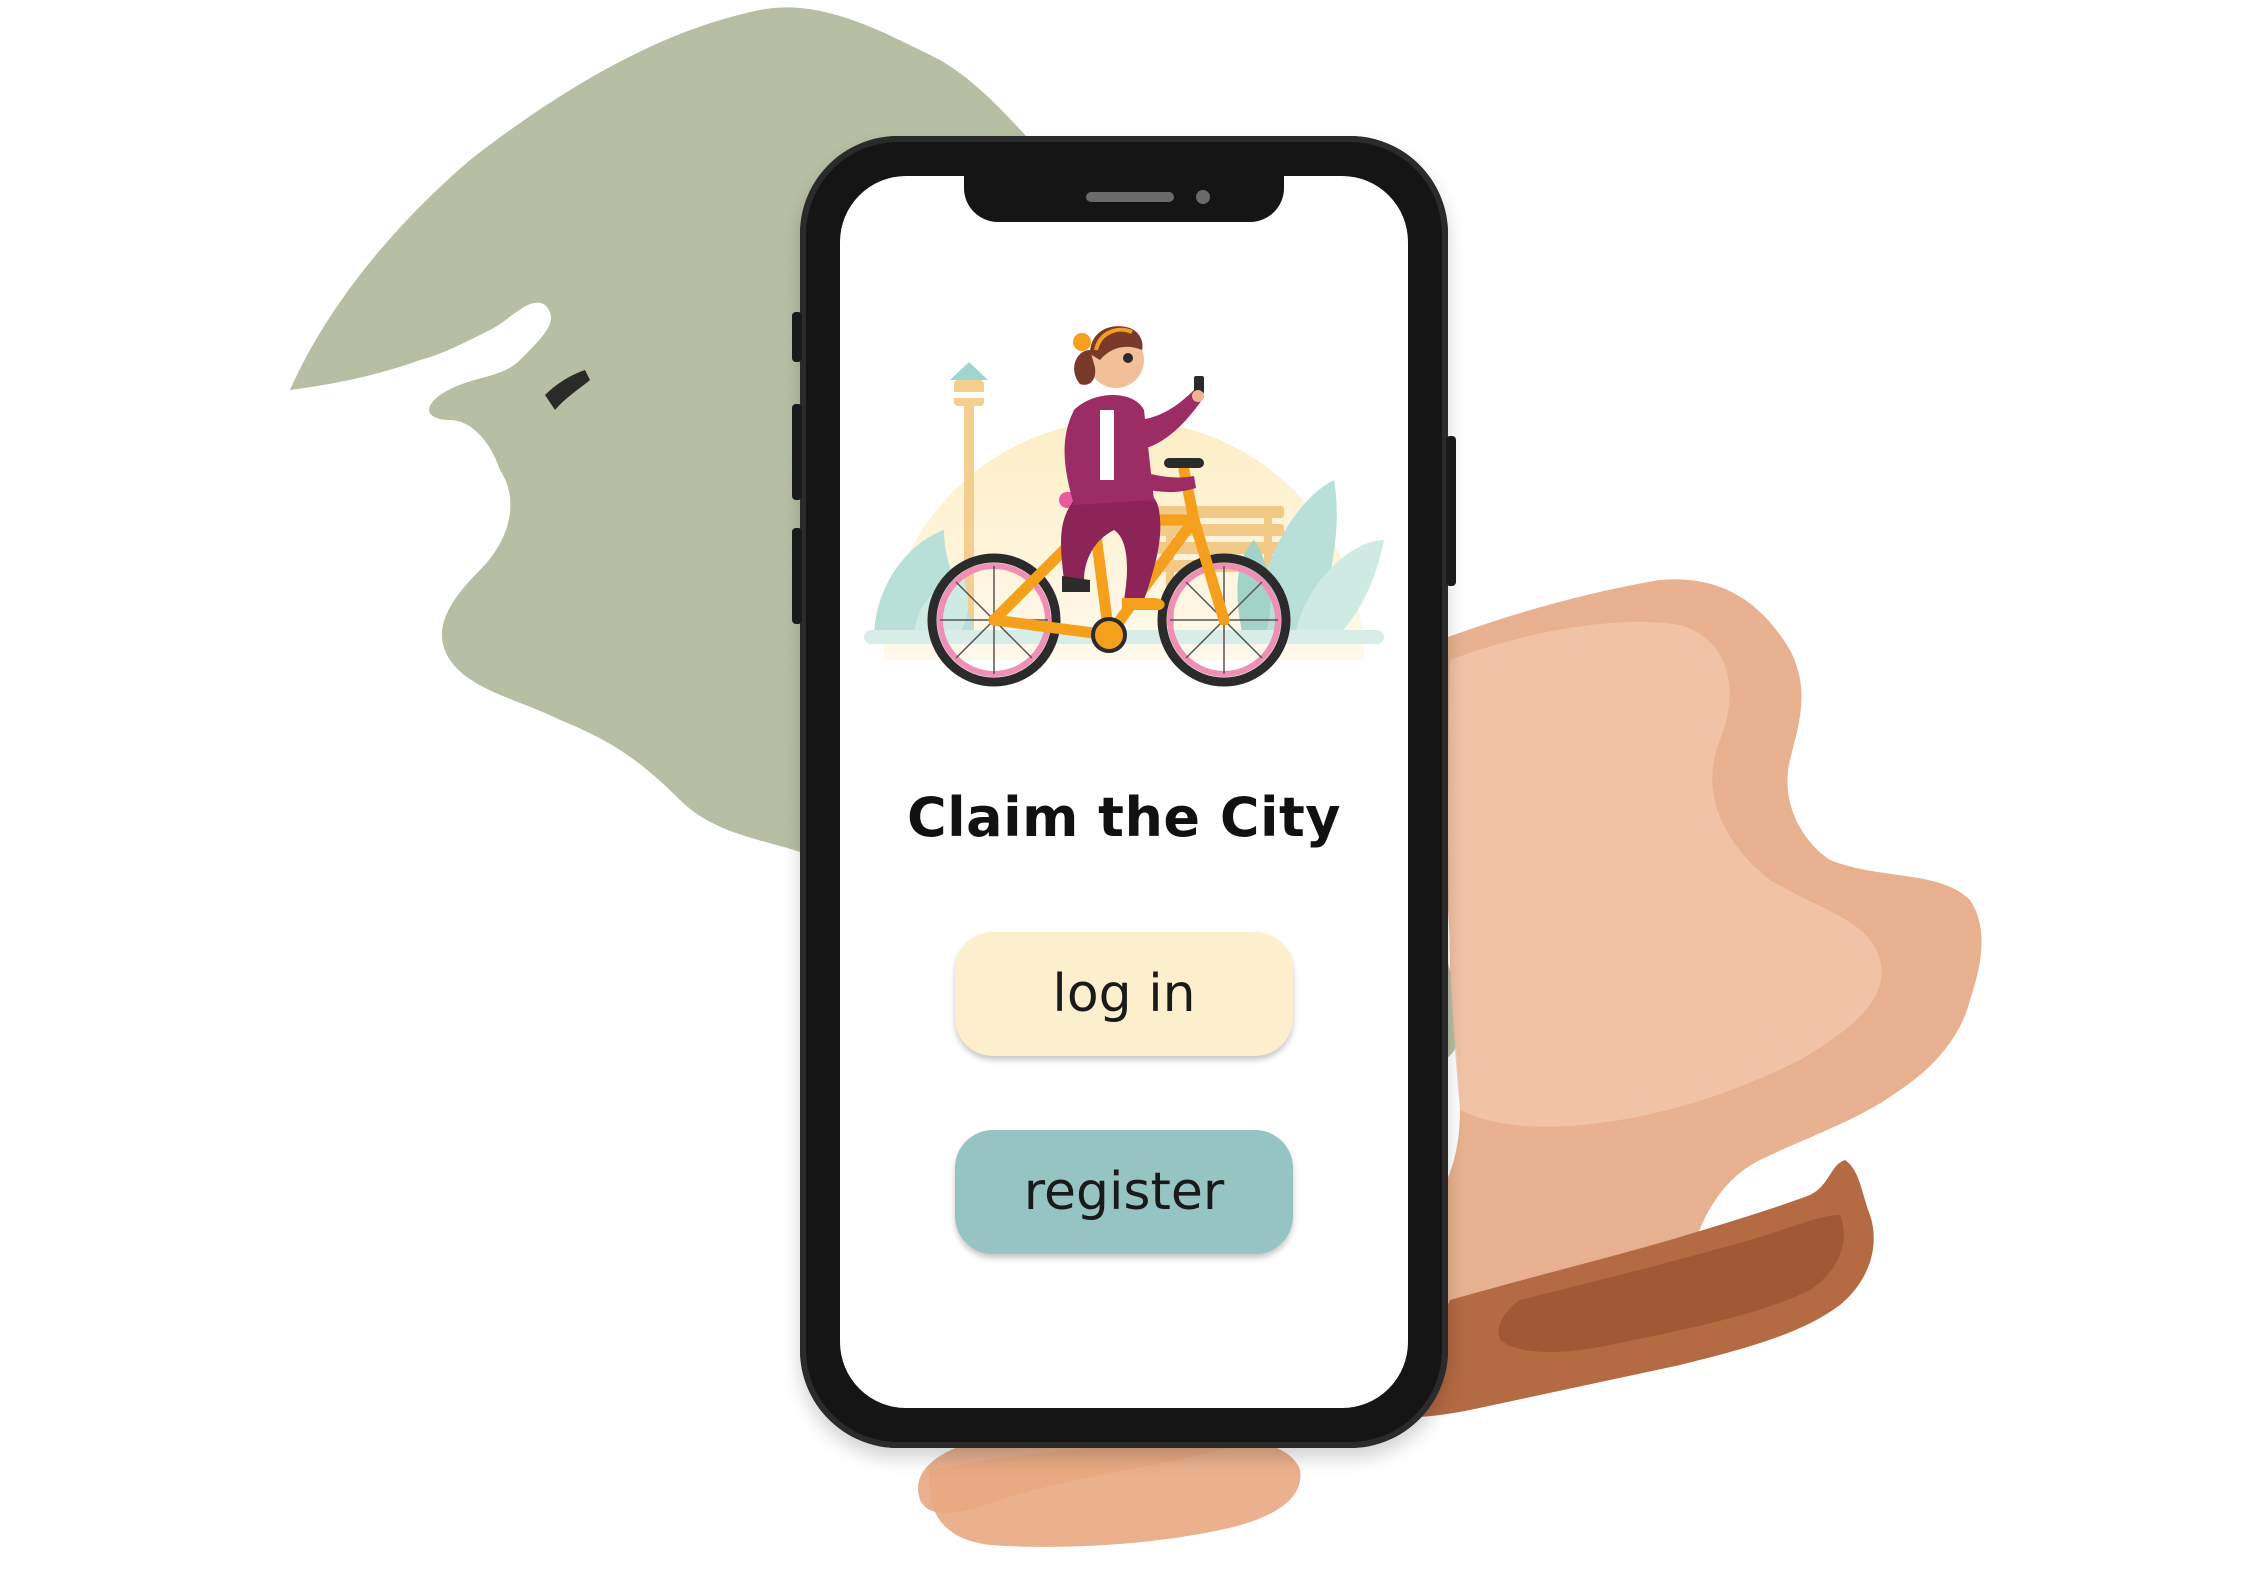 This screenshot has height=1587, width=2245. What do you see at coordinates (1130, 197) in the screenshot?
I see `speaker-grille` at bounding box center [1130, 197].